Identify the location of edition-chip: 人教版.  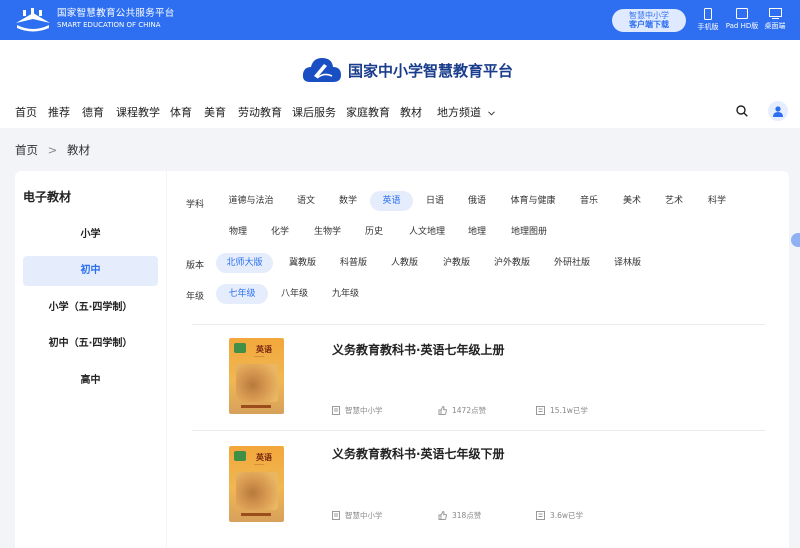
(404, 263).